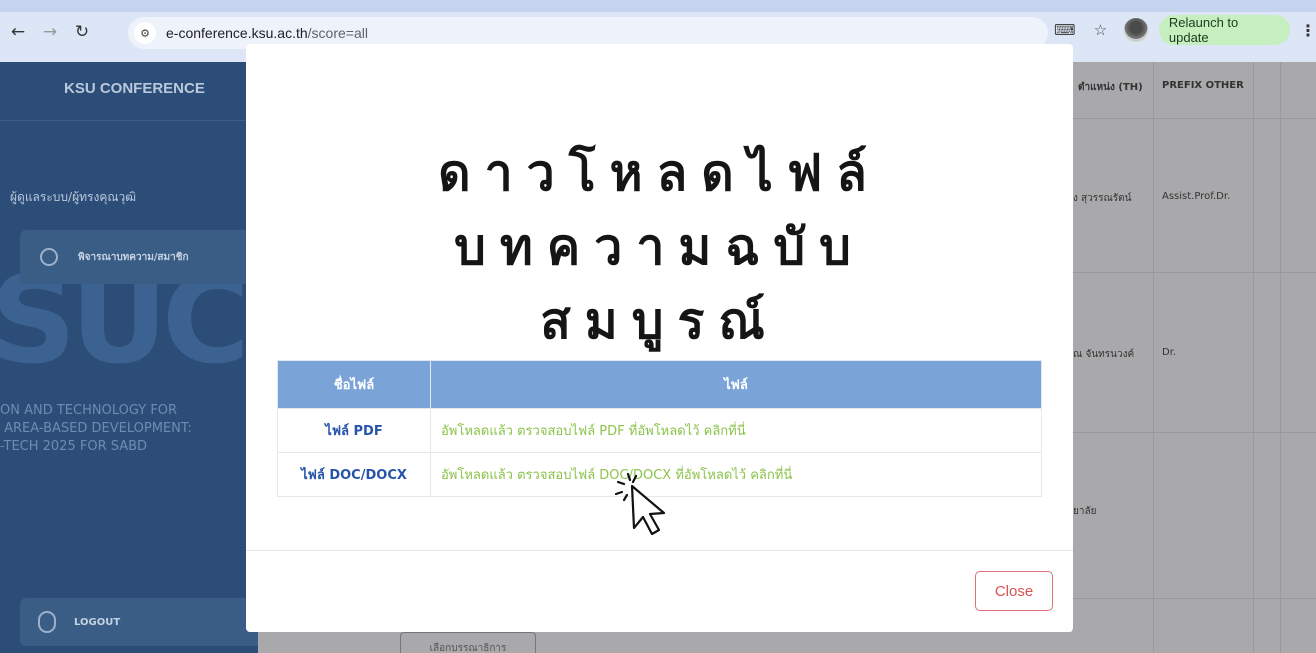  What do you see at coordinates (49, 257) in the screenshot?
I see `user-icon` at bounding box center [49, 257].